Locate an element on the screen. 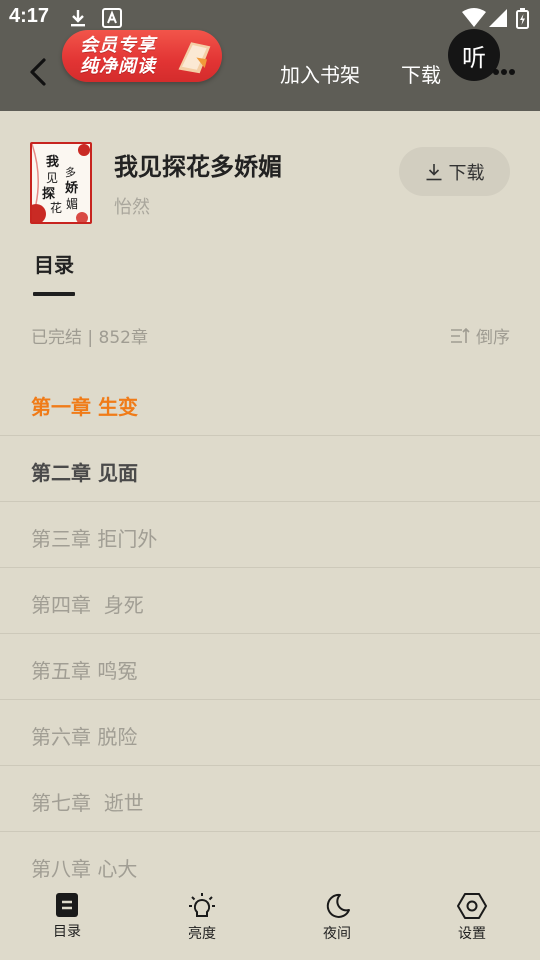  download-notification-icon is located at coordinates (78, 18).